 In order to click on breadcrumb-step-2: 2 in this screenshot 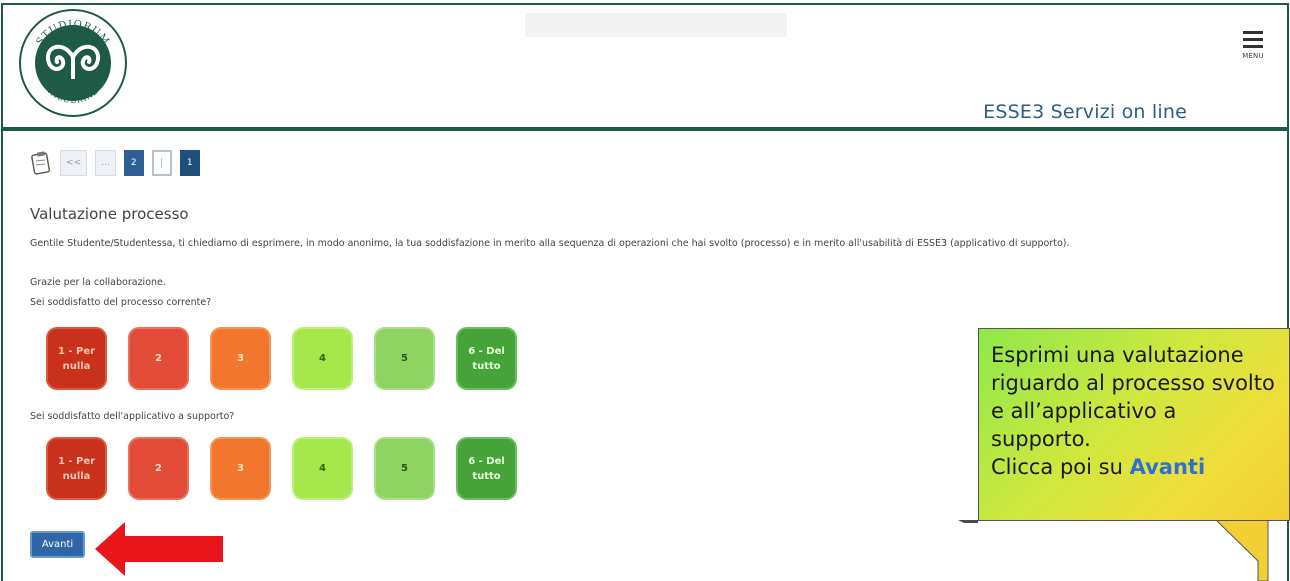, I will do `click(133, 163)`.